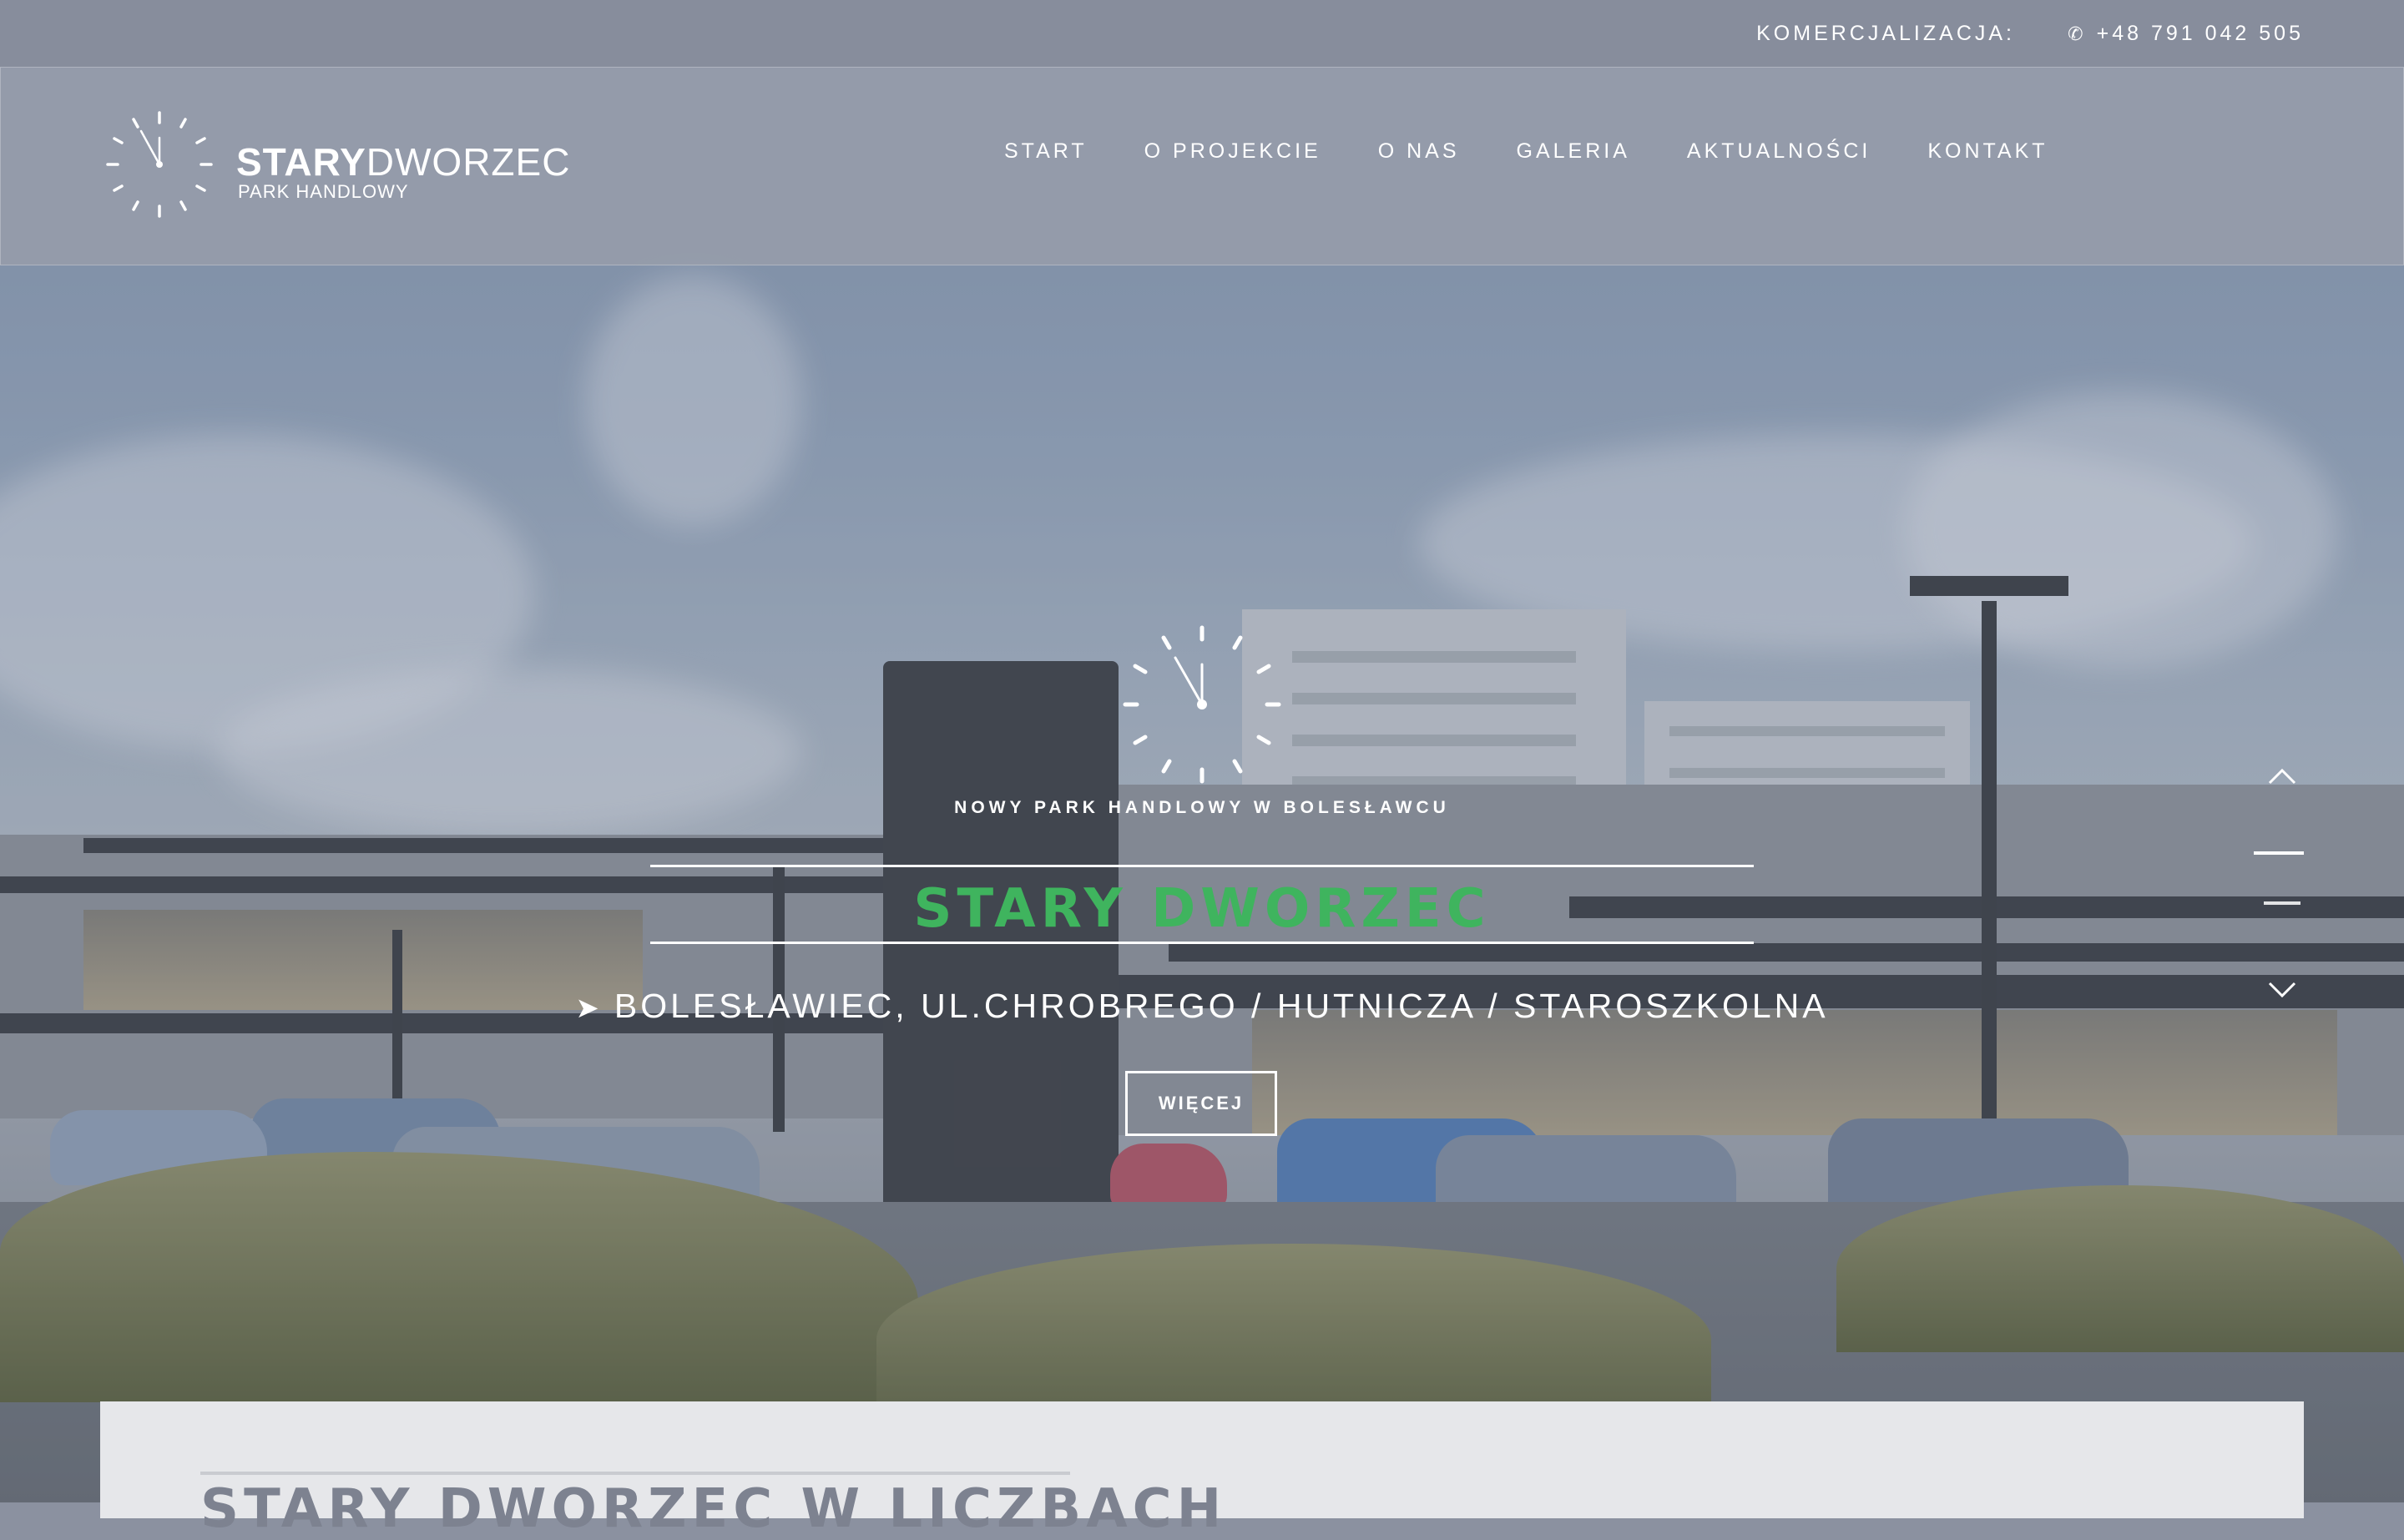 This screenshot has height=1540, width=2404. Describe the element at coordinates (1202, 1470) in the screenshot. I see `numbers-section: STARY DWORZEC W LICZBACH` at that location.